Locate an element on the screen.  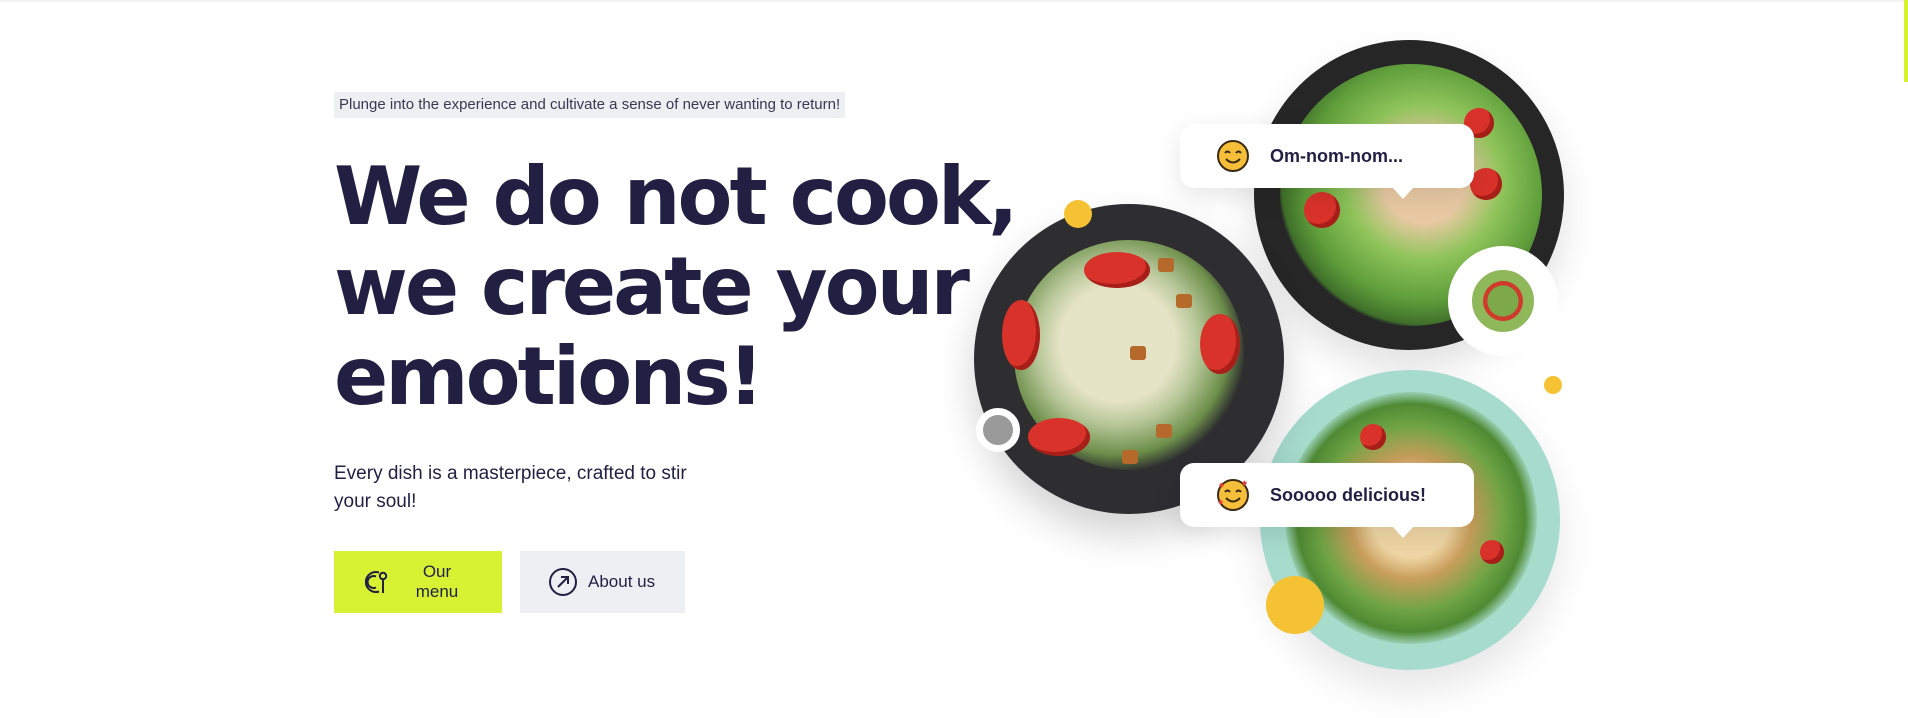
face-with-hearts-icon is located at coordinates (1233, 495).